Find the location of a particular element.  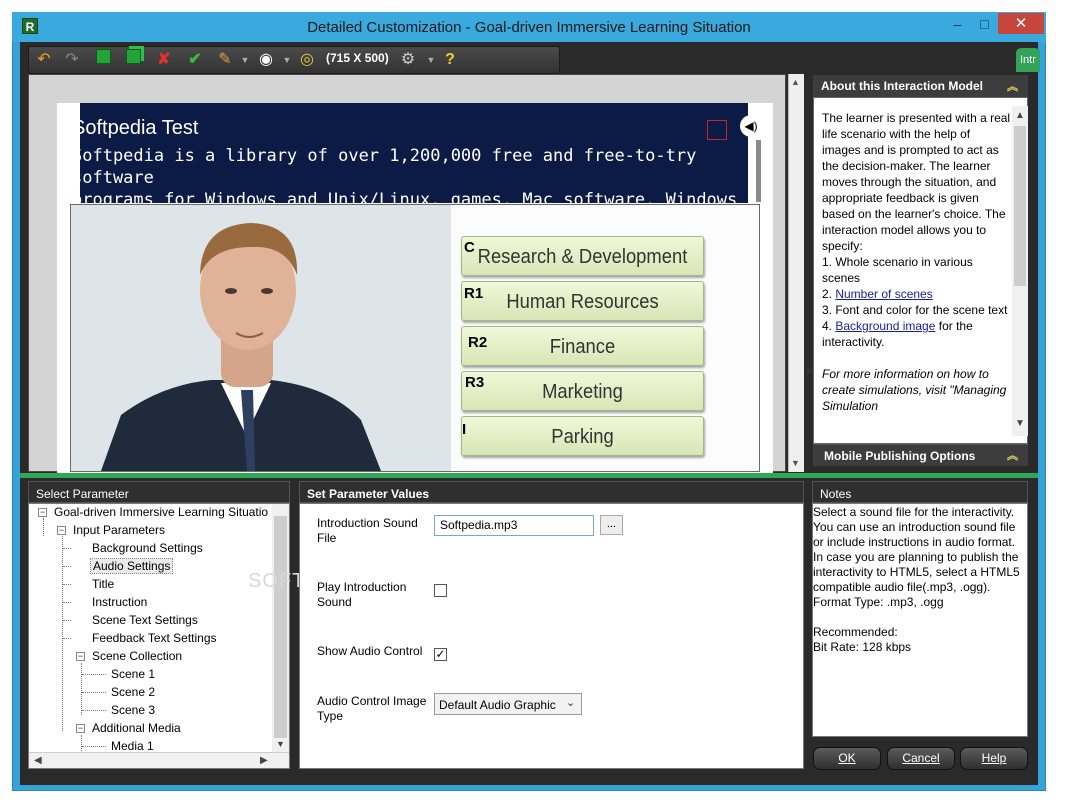

scroll-left-icon: ◀ is located at coordinates (38, 760).